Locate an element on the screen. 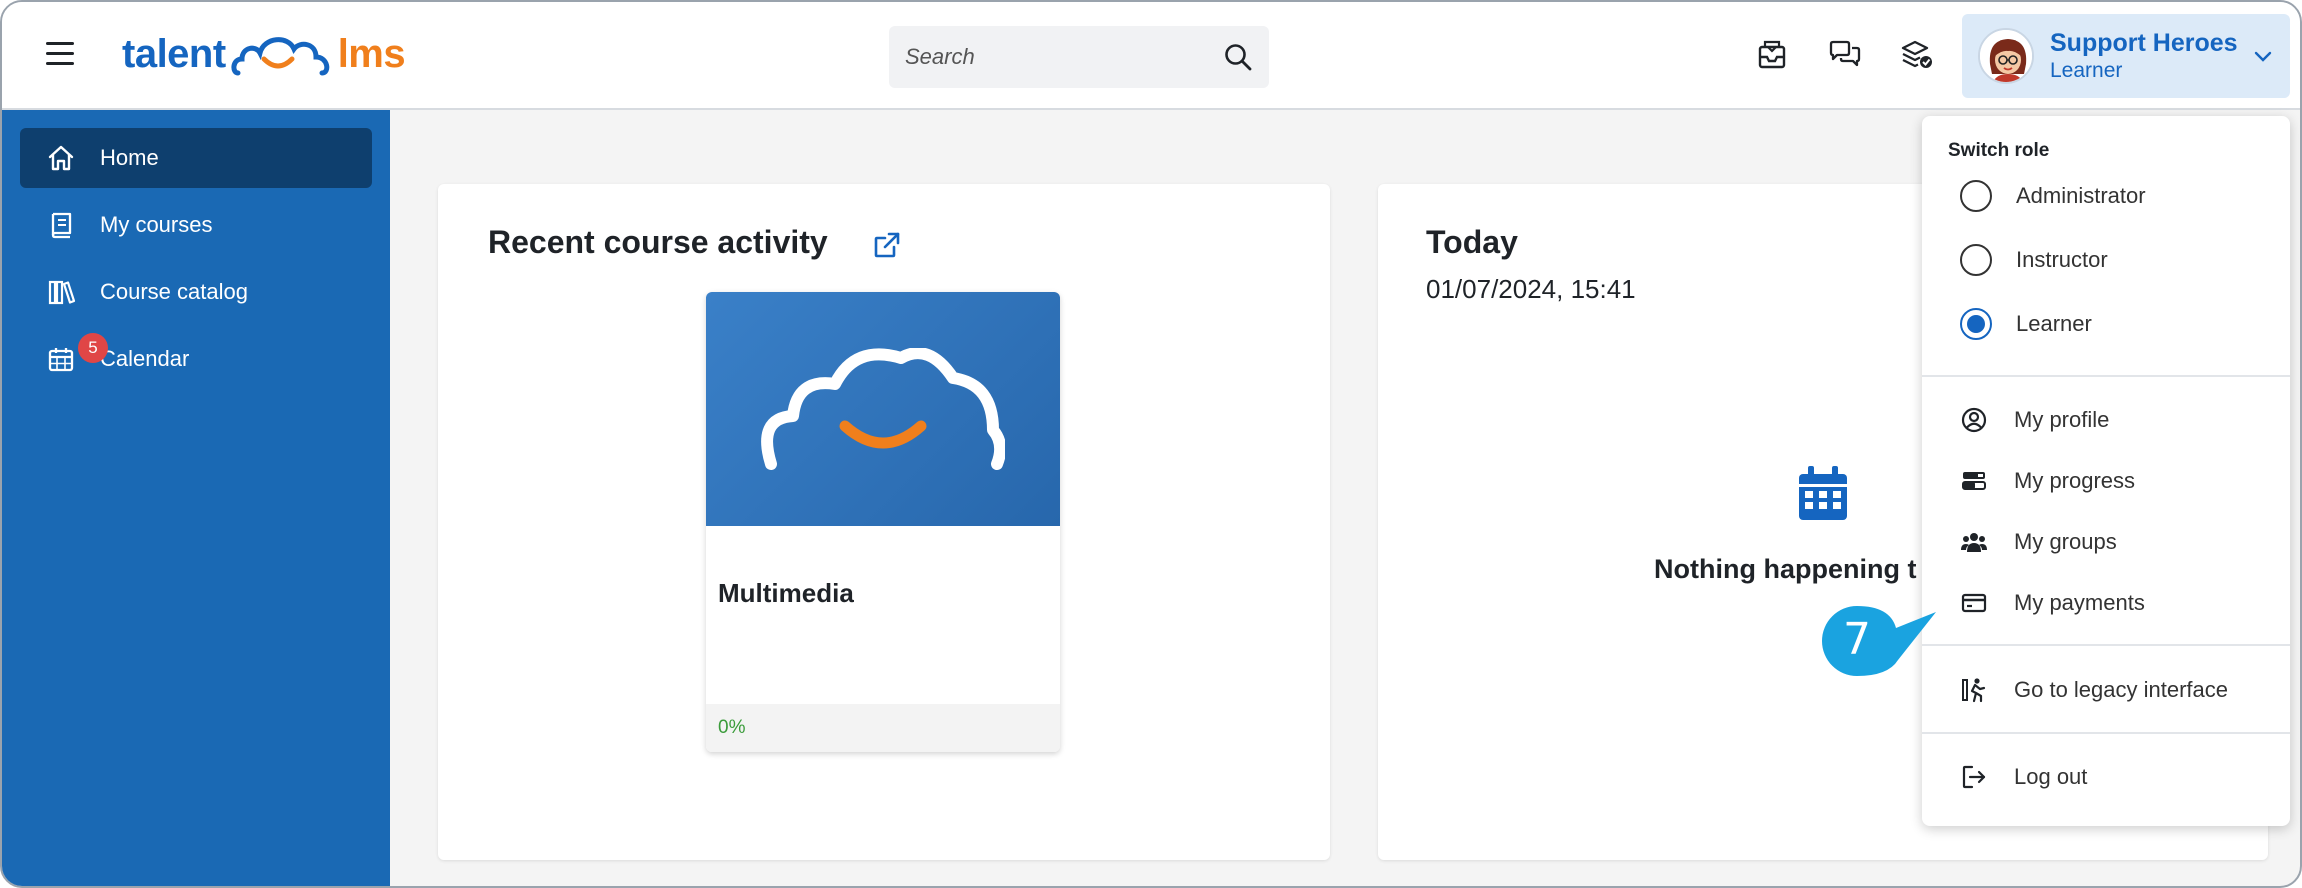 This screenshot has height=888, width=2302. cloud-smile-icon is located at coordinates (883, 409).